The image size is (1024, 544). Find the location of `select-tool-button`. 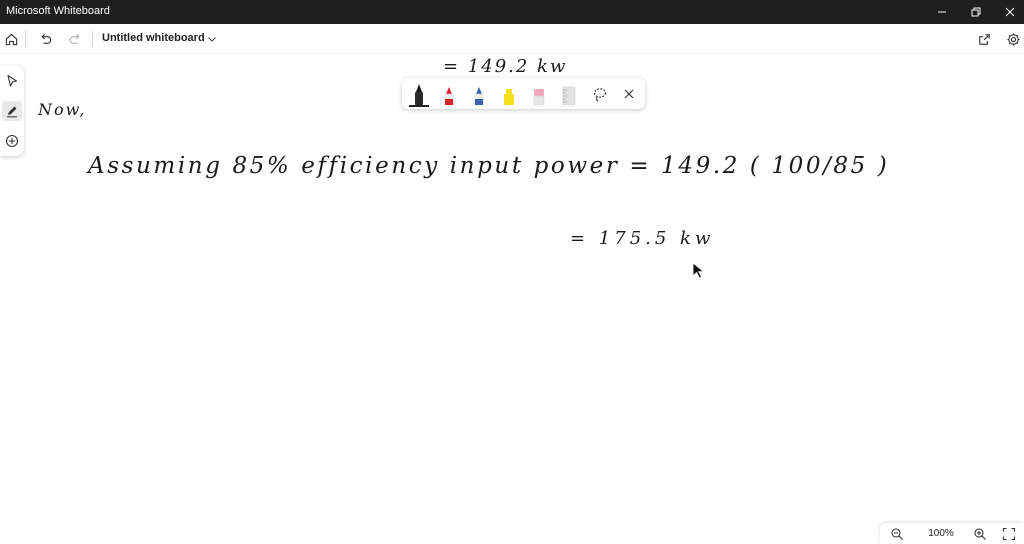

select-tool-button is located at coordinates (12, 81).